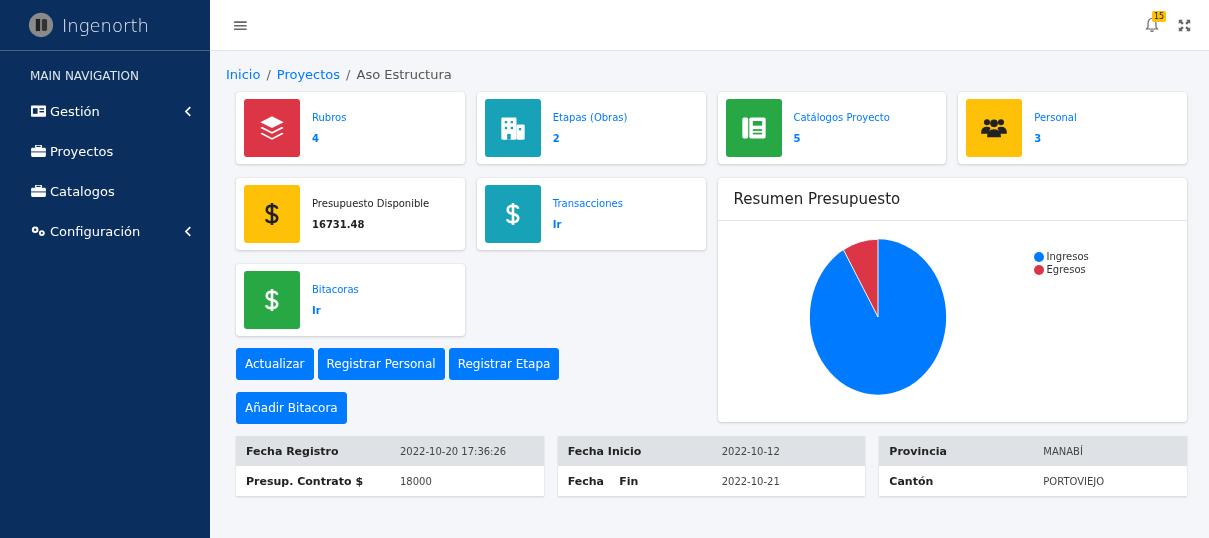 This screenshot has width=1209, height=538. Describe the element at coordinates (308, 74) in the screenshot. I see `breadcrumb-link: Proyectos` at that location.